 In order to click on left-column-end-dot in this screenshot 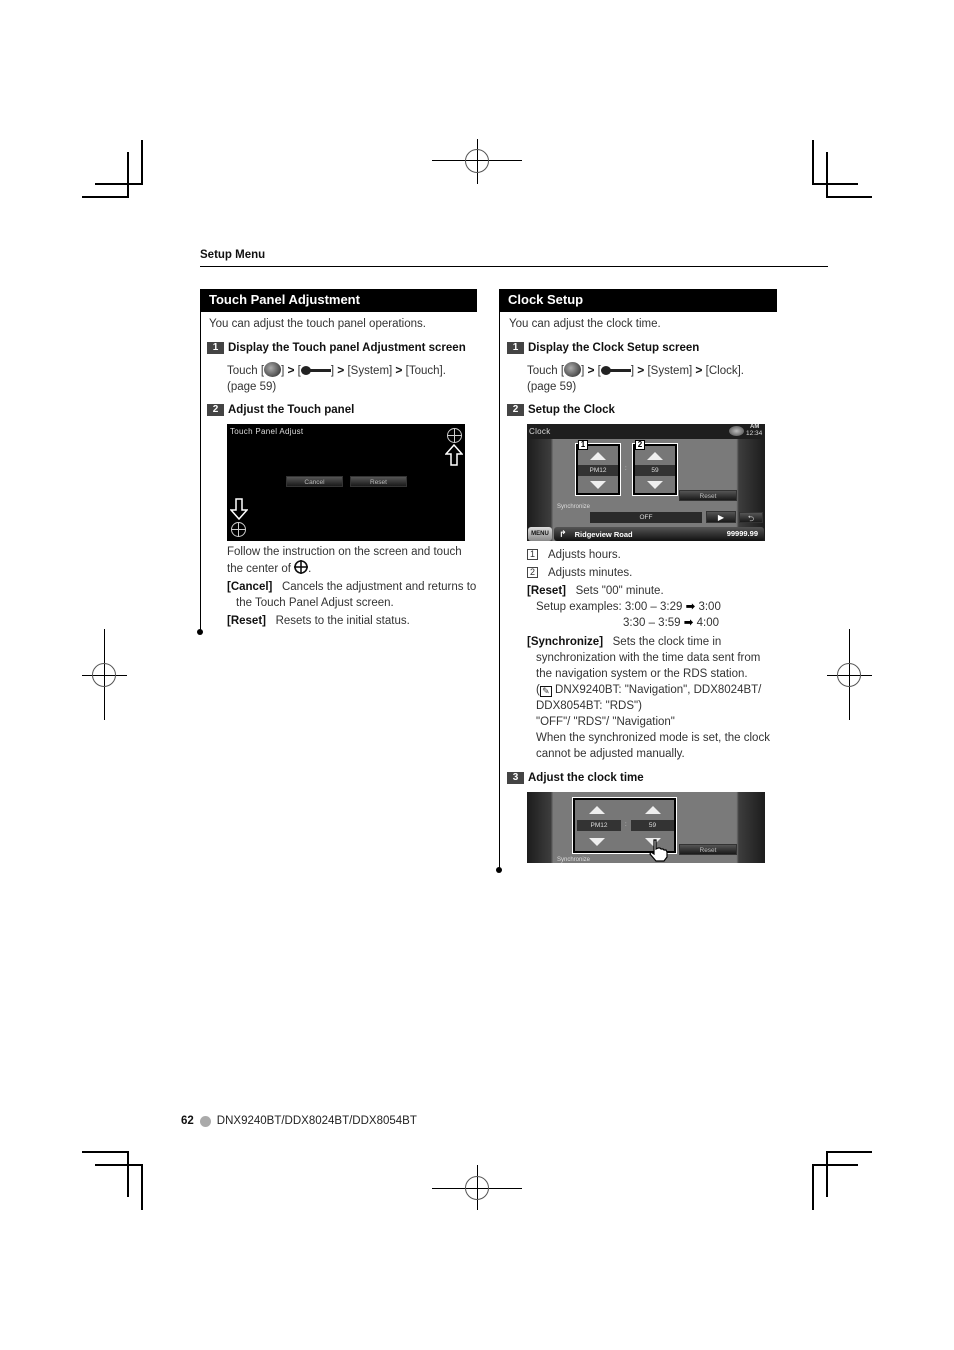, I will do `click(200, 632)`.